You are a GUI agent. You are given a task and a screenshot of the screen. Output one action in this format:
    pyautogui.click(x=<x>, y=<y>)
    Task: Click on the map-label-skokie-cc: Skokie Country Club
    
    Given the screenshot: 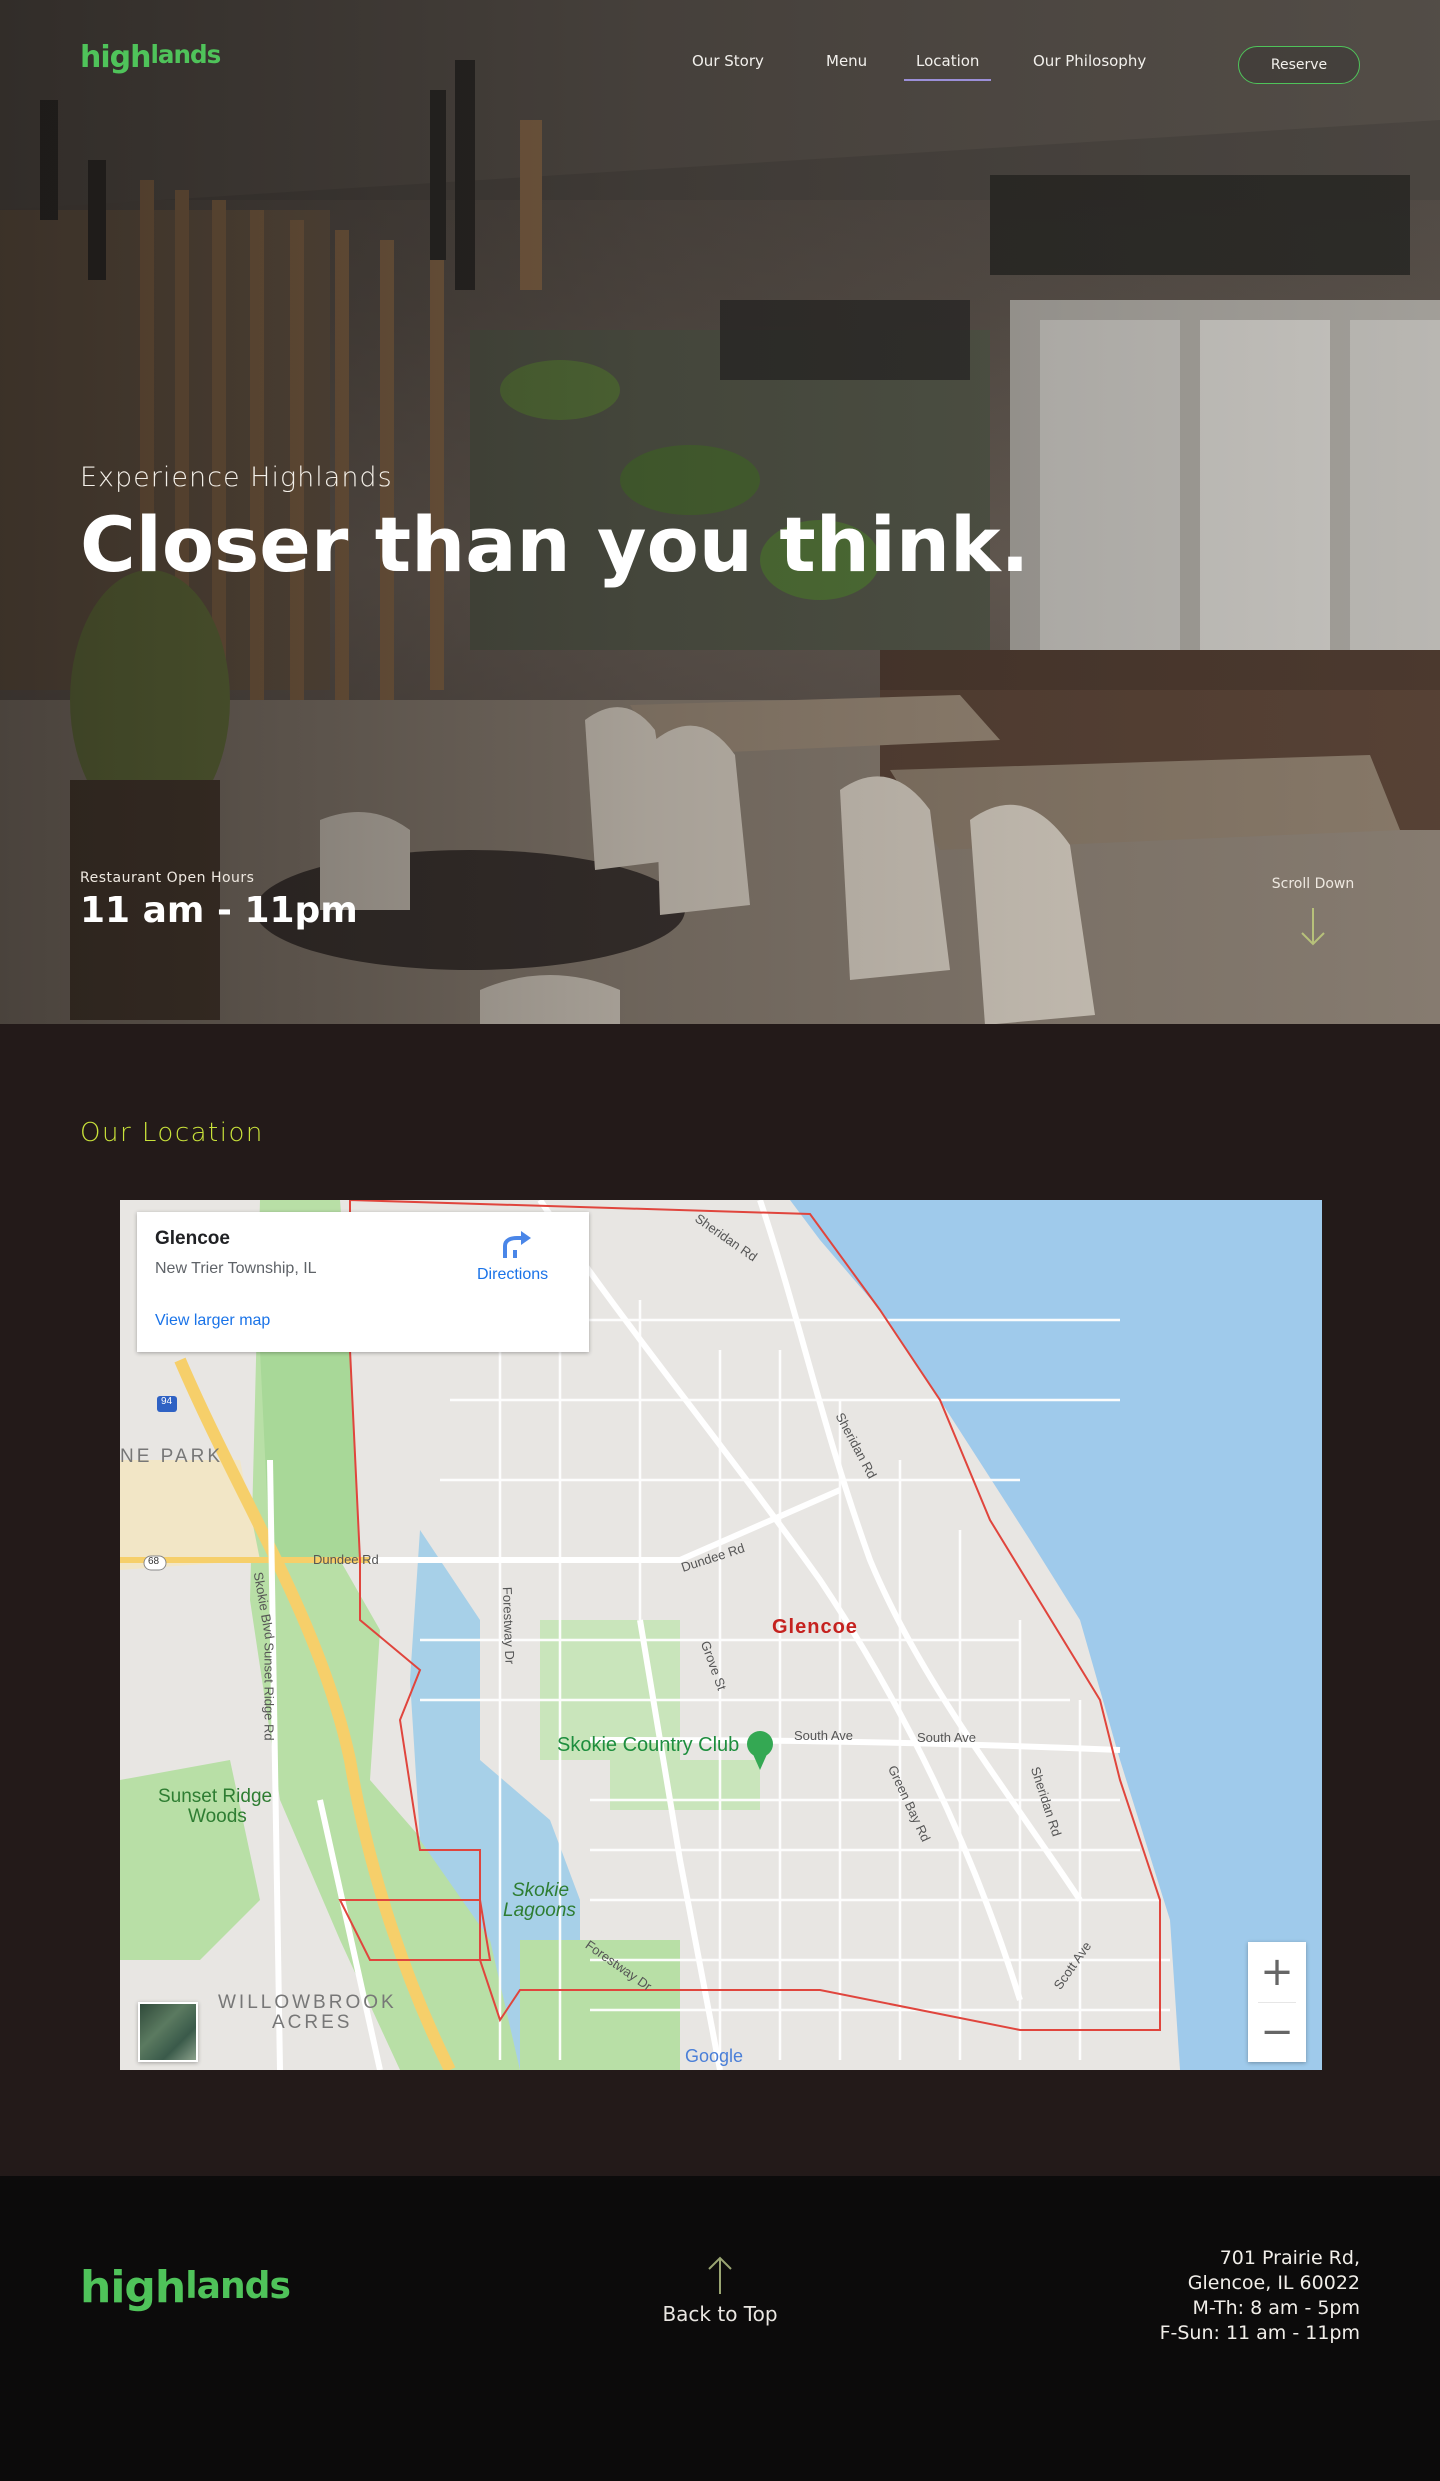 What is the action you would take?
    pyautogui.click(x=648, y=1745)
    